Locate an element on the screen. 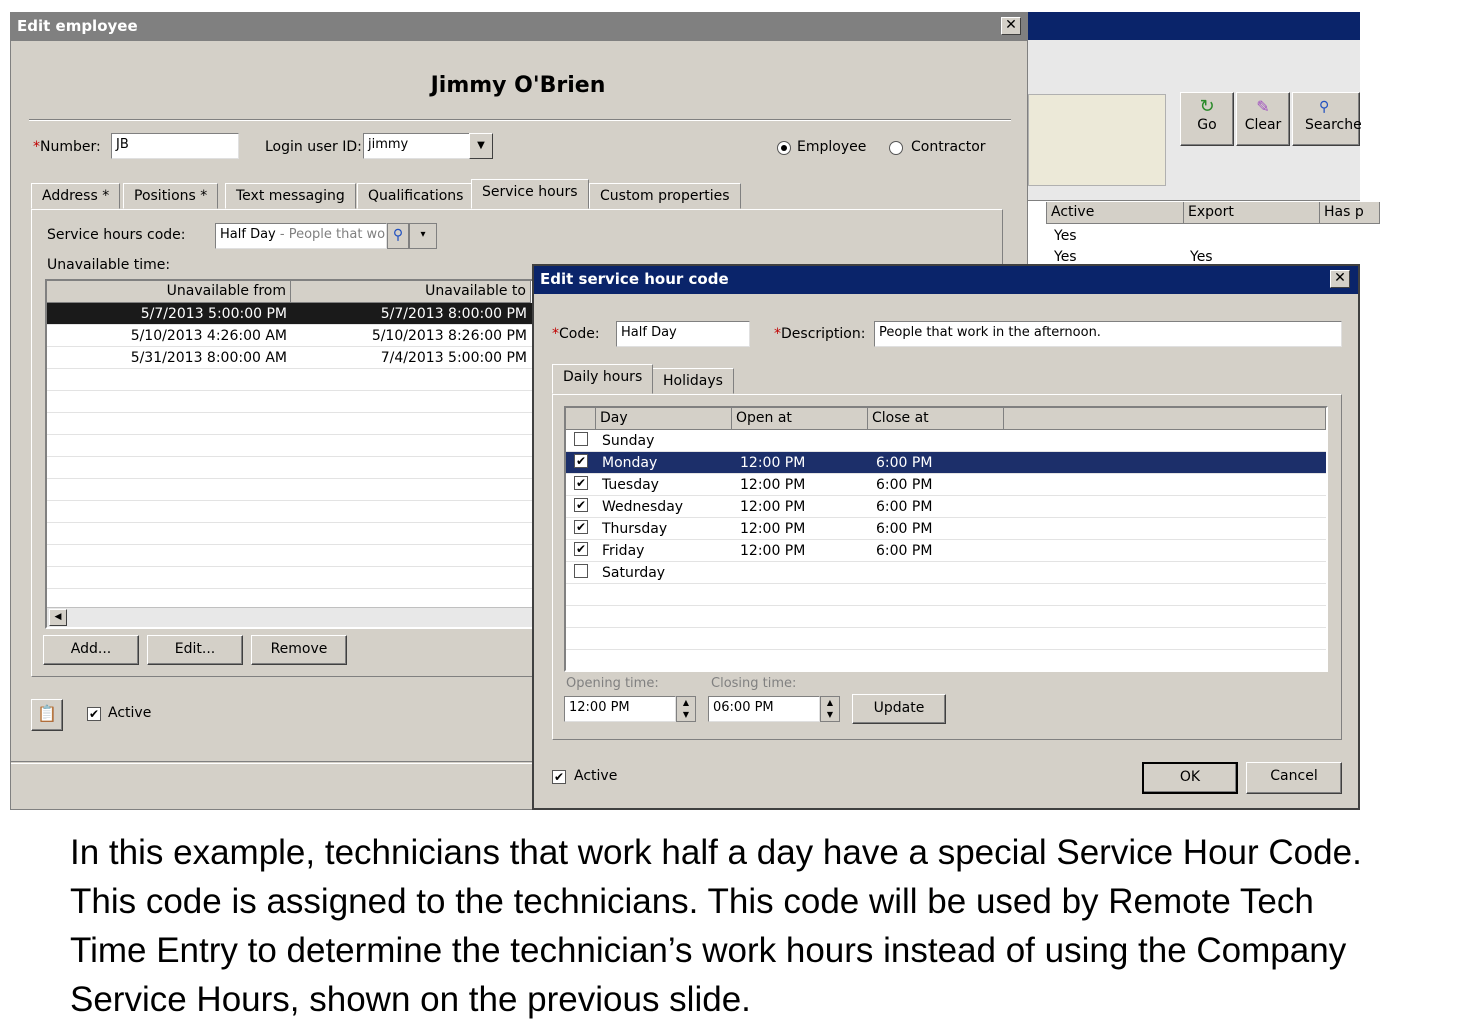 This screenshot has width=1480, height=1024. service-hour-tabs: Daily hours Holidays is located at coordinates (702, 382).